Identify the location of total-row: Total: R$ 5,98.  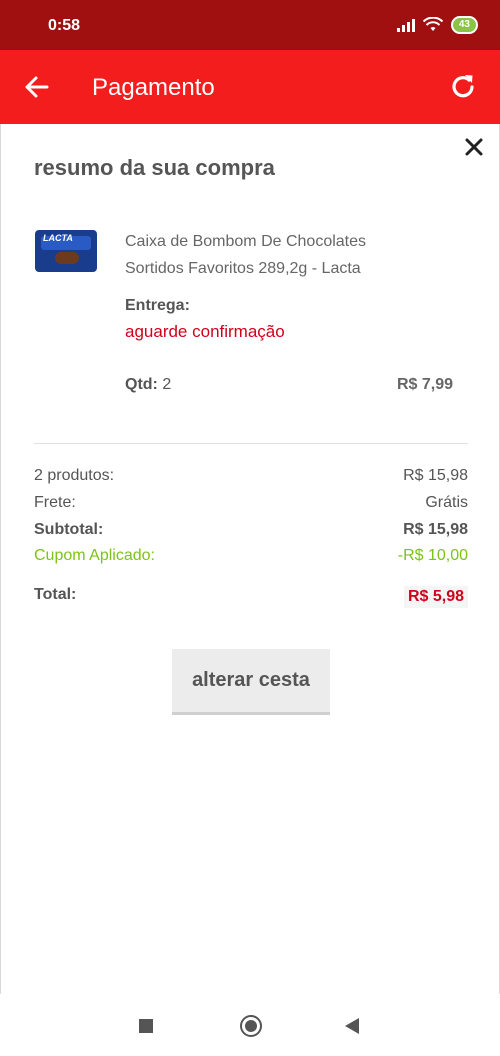
(251, 597).